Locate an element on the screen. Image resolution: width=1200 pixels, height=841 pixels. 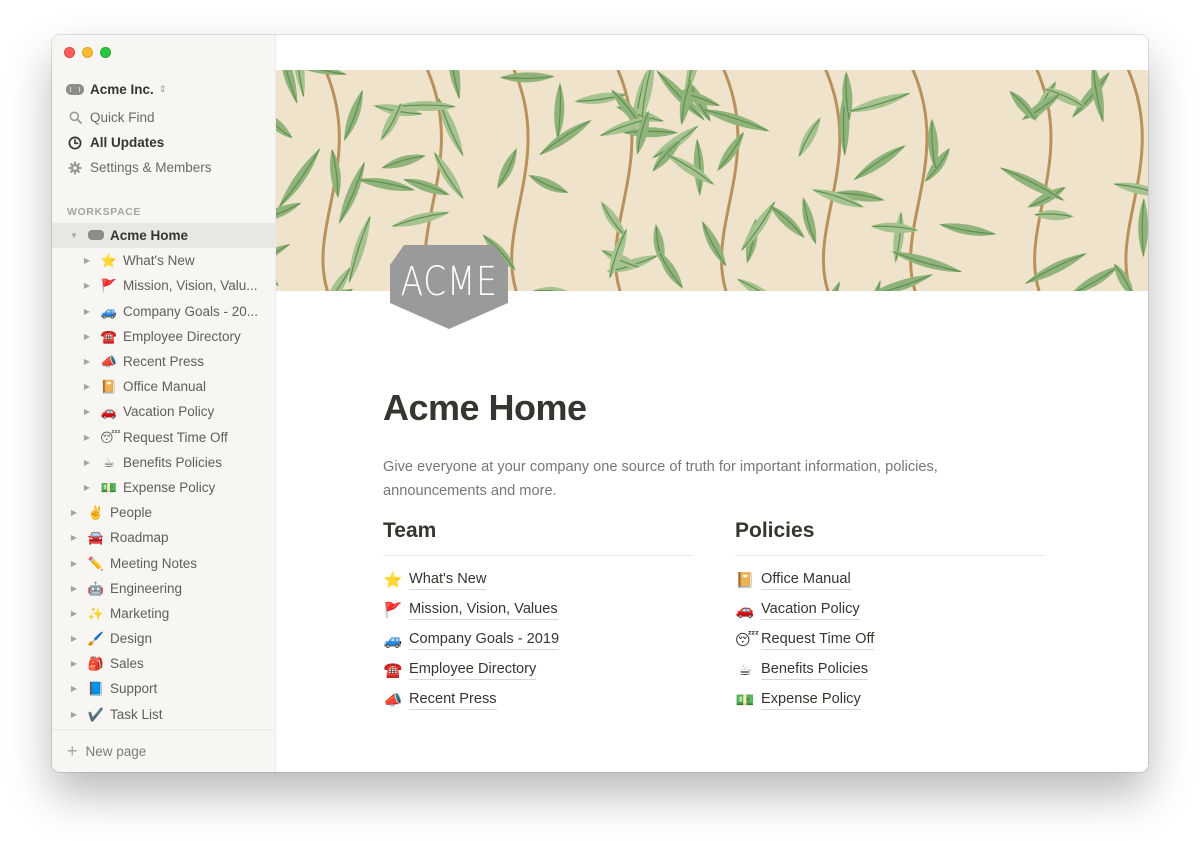
page-link: 📔 Office Manual is located at coordinates (890, 580).